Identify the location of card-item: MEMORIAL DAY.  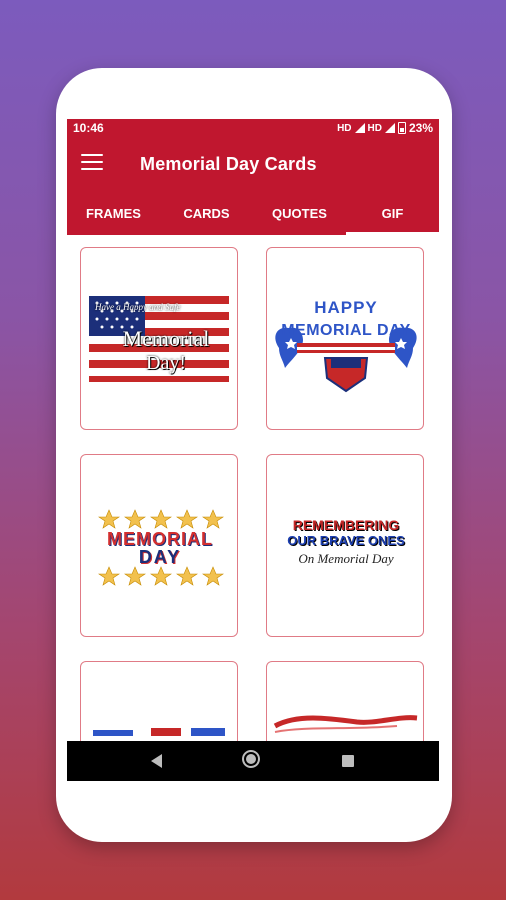
(159, 545).